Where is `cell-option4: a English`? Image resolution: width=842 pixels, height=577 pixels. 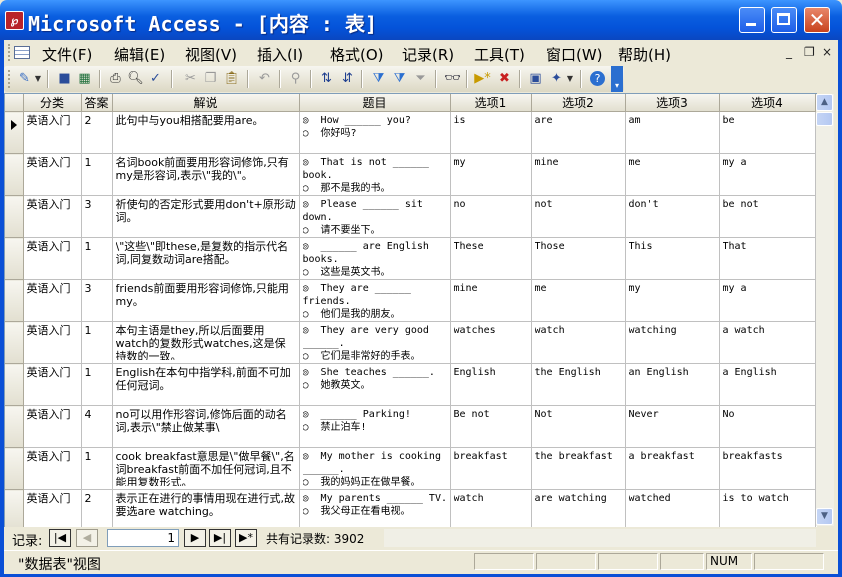 cell-option4: a English is located at coordinates (767, 384).